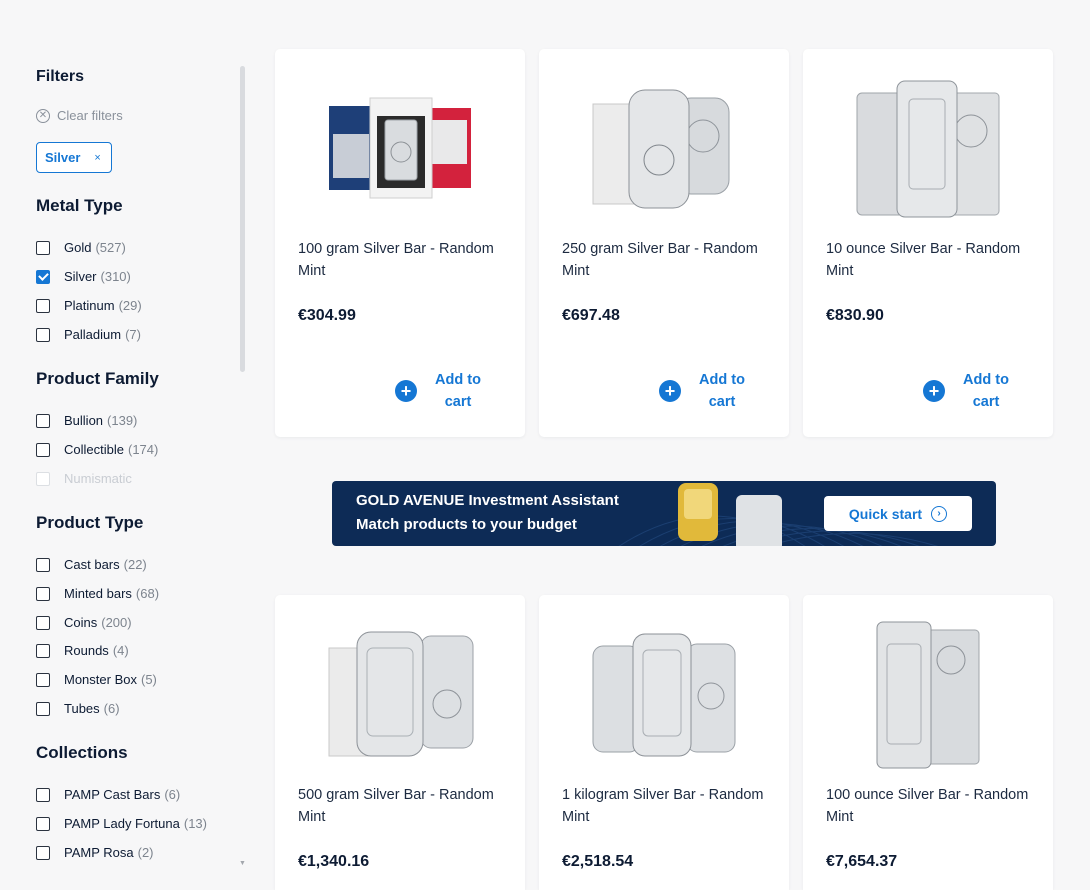 The height and width of the screenshot is (890, 1090). Describe the element at coordinates (143, 449) in the screenshot. I see `filter-count: (174)` at that location.